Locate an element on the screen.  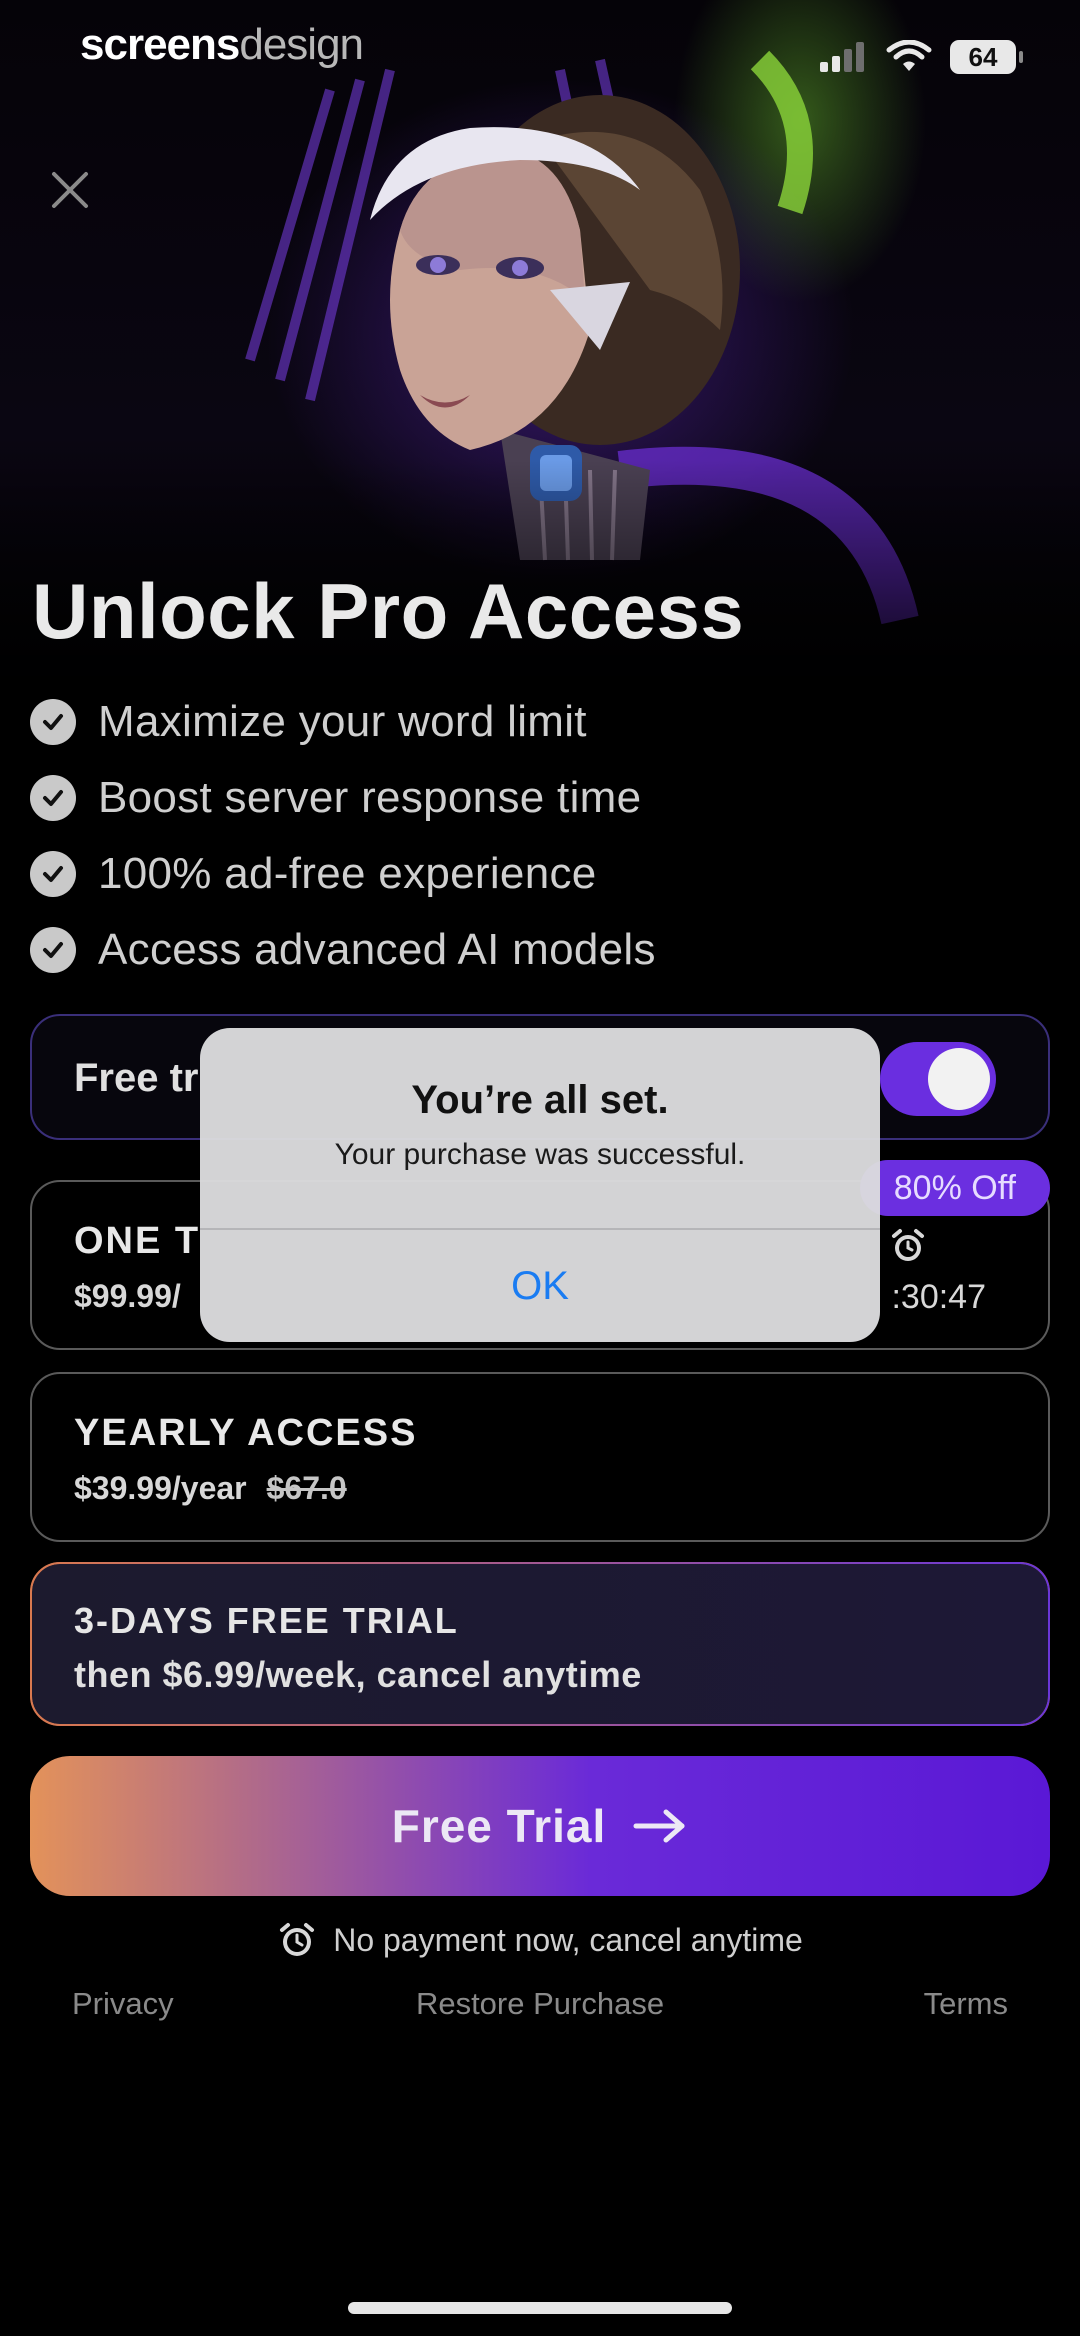
alert-message: Your purchase was successful. is located at coordinates (540, 1154).